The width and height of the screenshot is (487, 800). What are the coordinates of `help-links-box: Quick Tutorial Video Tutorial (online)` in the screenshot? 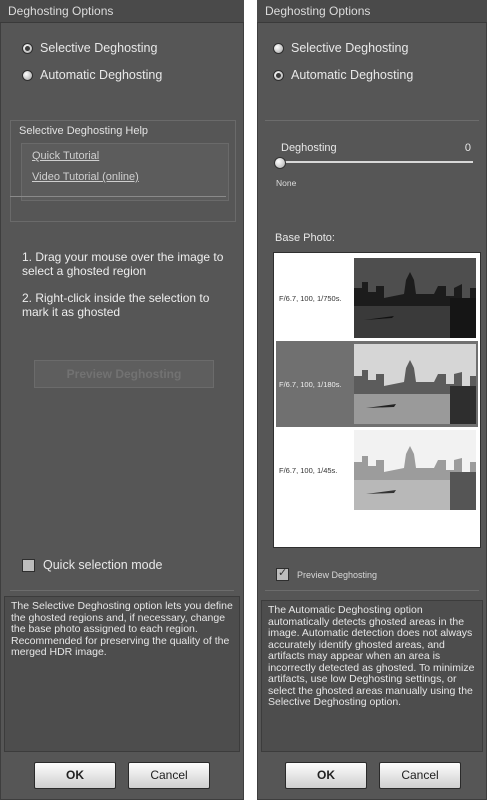 It's located at (125, 172).